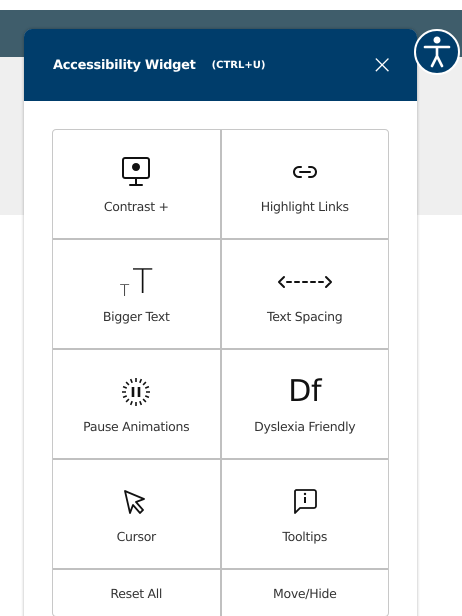 The image size is (462, 616). Describe the element at coordinates (305, 514) in the screenshot. I see `tool-button: Tooltips` at that location.